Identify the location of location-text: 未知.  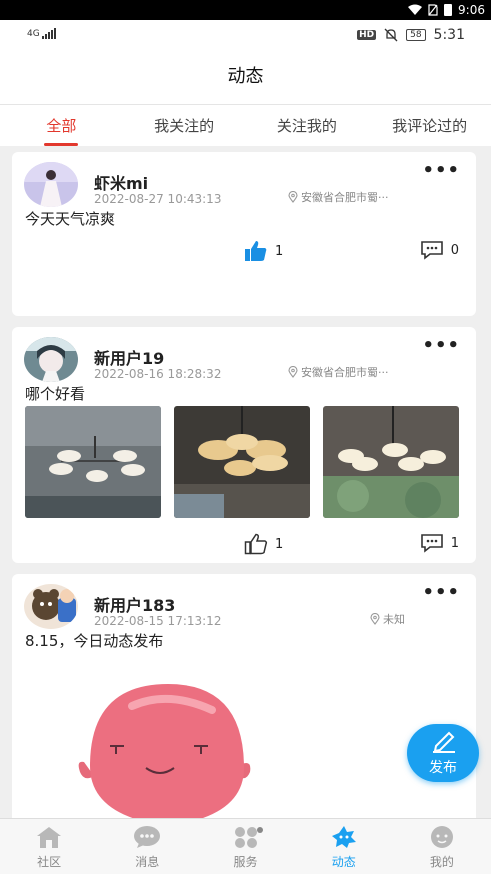
(394, 619).